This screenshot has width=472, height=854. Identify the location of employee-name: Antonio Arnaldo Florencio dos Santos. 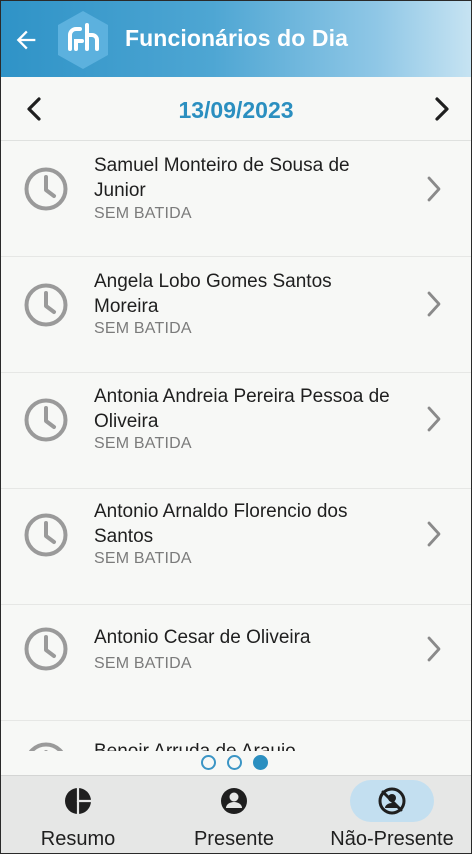
(221, 524).